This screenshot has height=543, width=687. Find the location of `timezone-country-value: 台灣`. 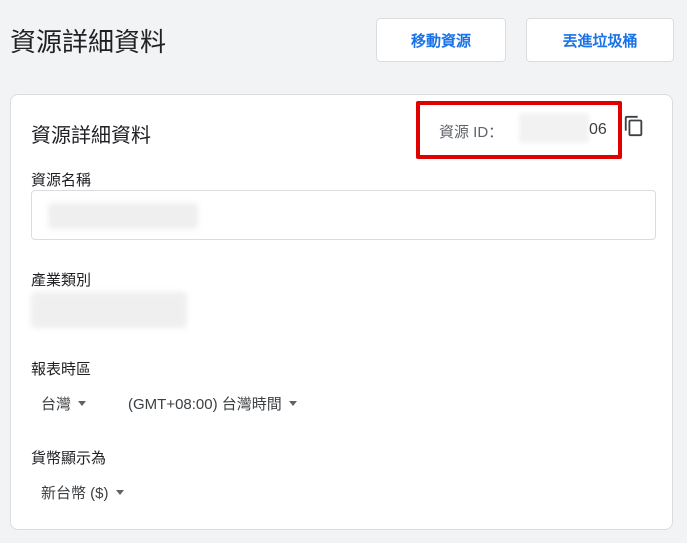

timezone-country-value: 台灣 is located at coordinates (56, 404).